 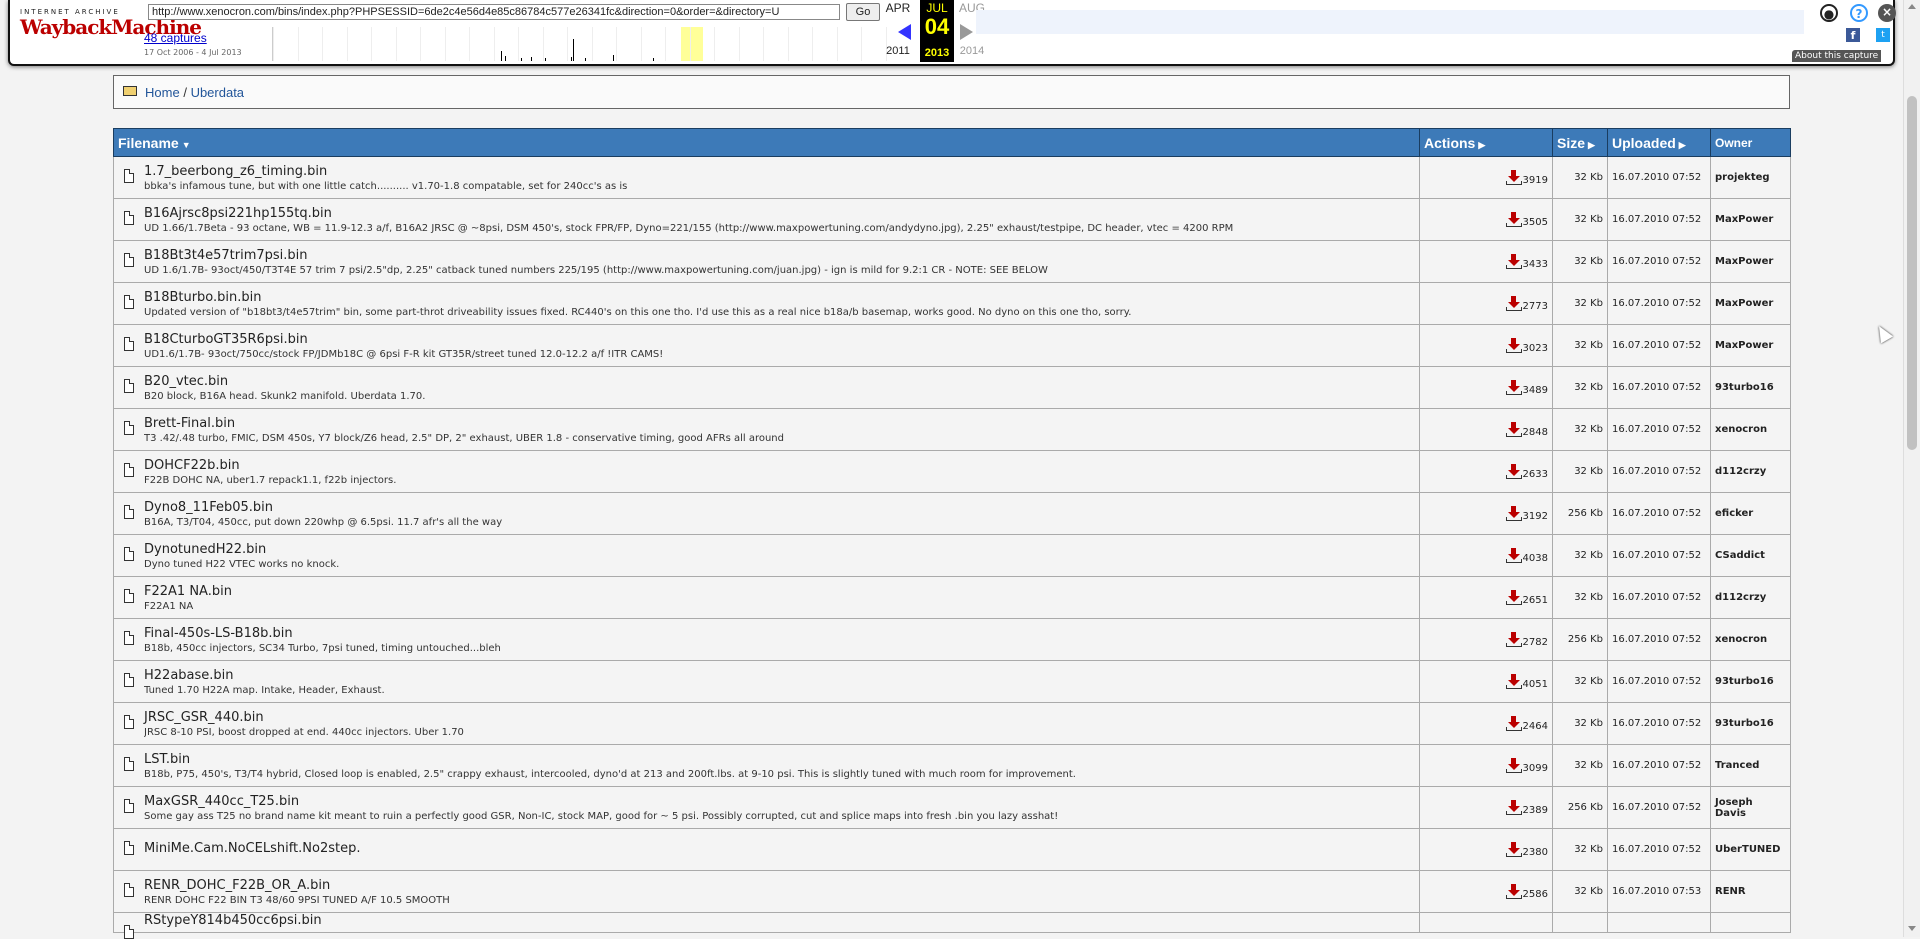 I want to click on file-name-link: Brett-Final.bin, so click(x=779, y=423).